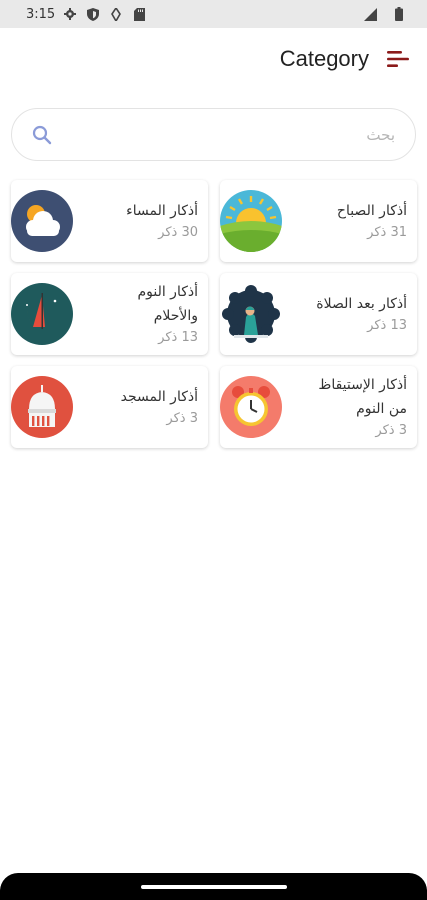 This screenshot has height=900, width=427. What do you see at coordinates (42, 314) in the screenshot?
I see `moon-night-icon` at bounding box center [42, 314].